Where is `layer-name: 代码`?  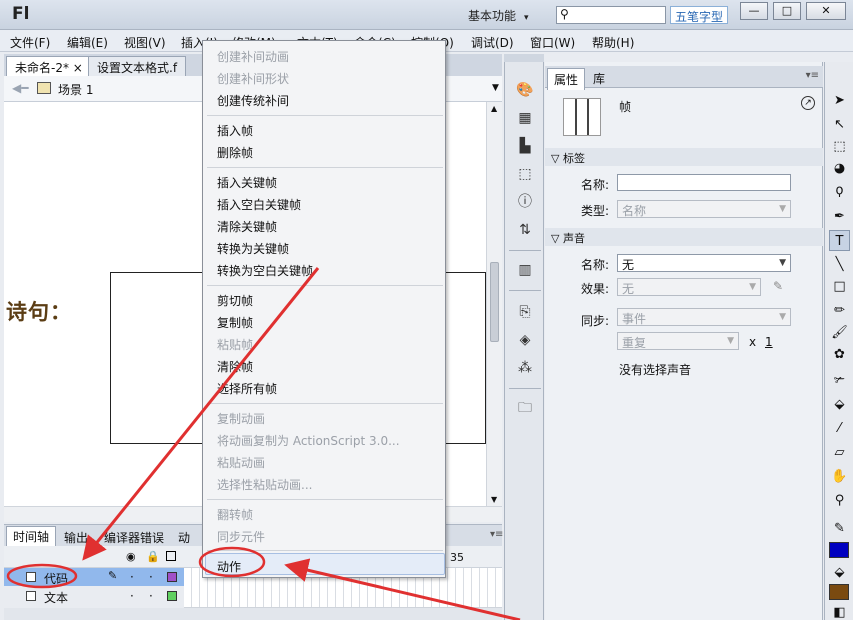
layer-name: 代码 is located at coordinates (56, 578).